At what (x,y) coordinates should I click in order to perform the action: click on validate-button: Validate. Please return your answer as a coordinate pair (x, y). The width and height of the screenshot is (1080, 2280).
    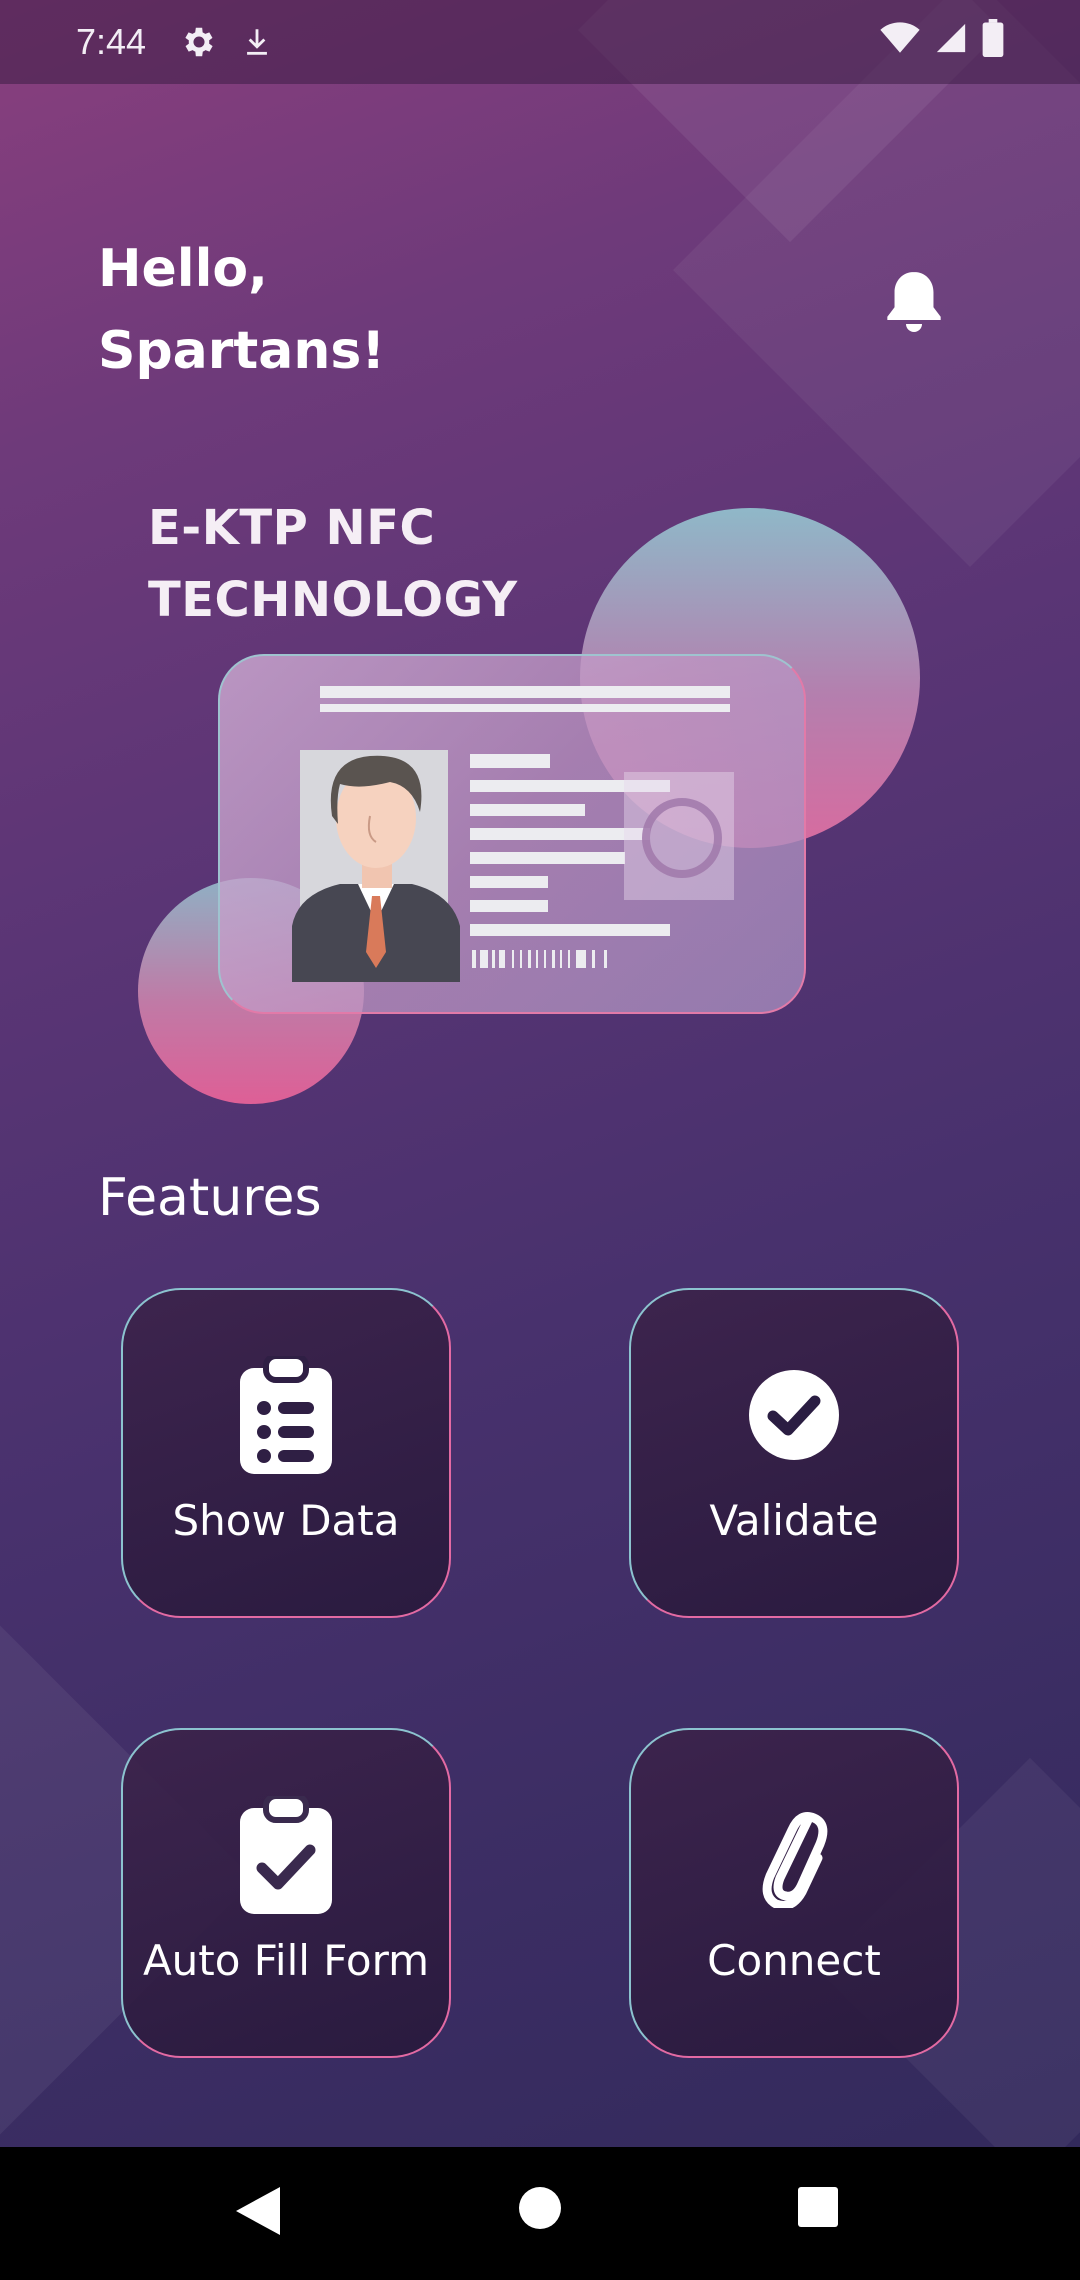
    Looking at the image, I should click on (794, 1453).